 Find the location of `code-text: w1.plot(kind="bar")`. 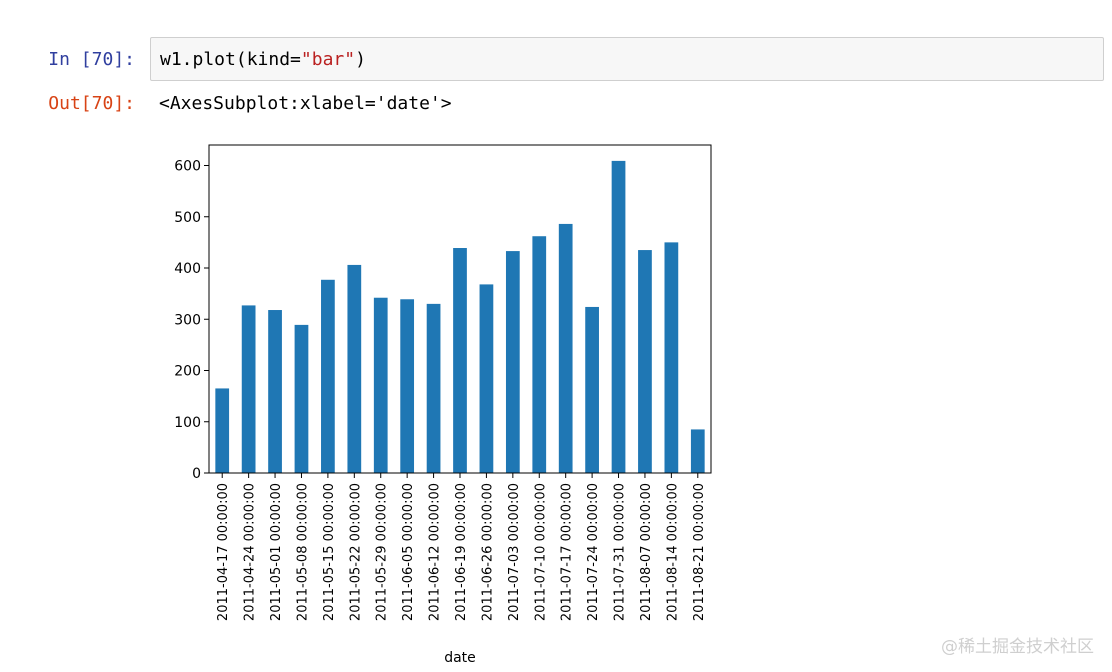

code-text: w1.plot(kind="bar") is located at coordinates (263, 59).